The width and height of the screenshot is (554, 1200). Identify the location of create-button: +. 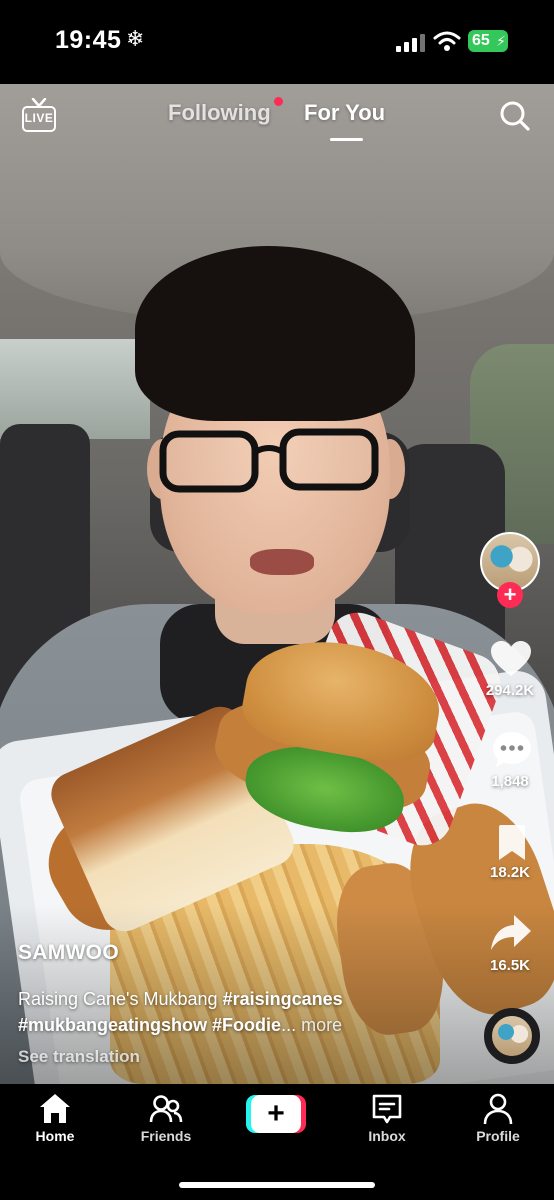
(276, 1114).